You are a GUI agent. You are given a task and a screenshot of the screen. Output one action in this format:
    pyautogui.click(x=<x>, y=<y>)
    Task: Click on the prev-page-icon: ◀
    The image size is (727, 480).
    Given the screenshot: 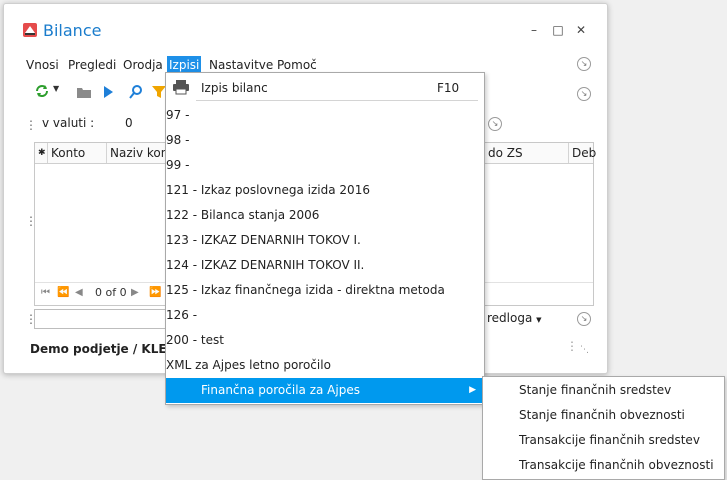 What is the action you would take?
    pyautogui.click(x=79, y=292)
    